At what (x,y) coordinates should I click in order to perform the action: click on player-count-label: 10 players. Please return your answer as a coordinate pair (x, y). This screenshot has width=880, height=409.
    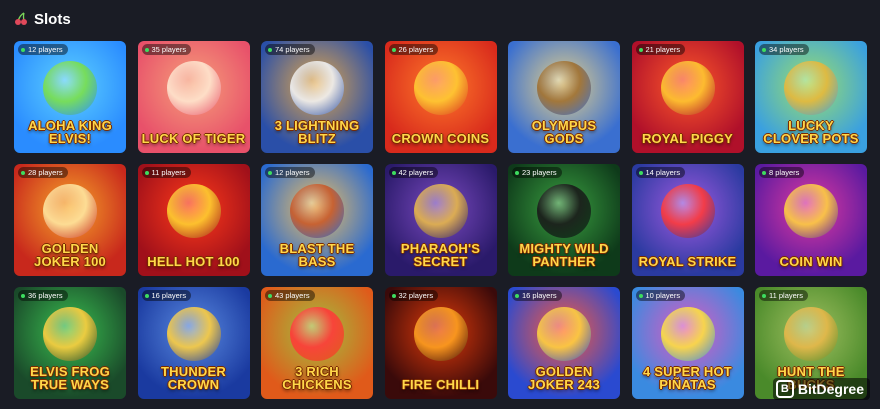
    Looking at the image, I should click on (663, 295).